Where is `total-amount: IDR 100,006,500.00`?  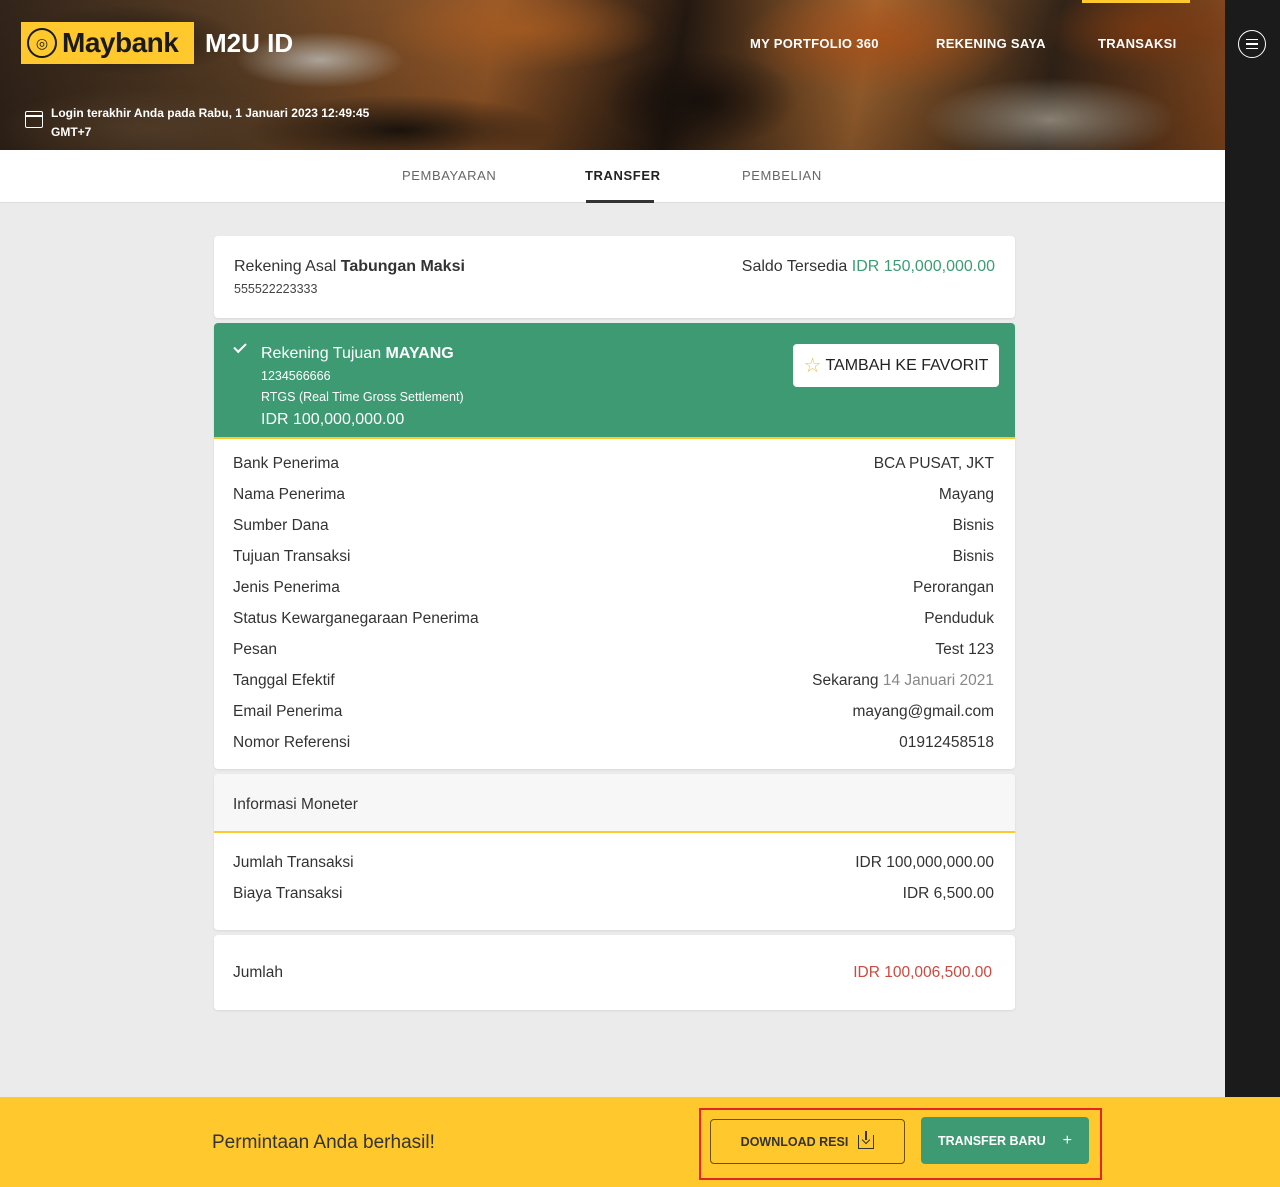 total-amount: IDR 100,006,500.00 is located at coordinates (922, 972).